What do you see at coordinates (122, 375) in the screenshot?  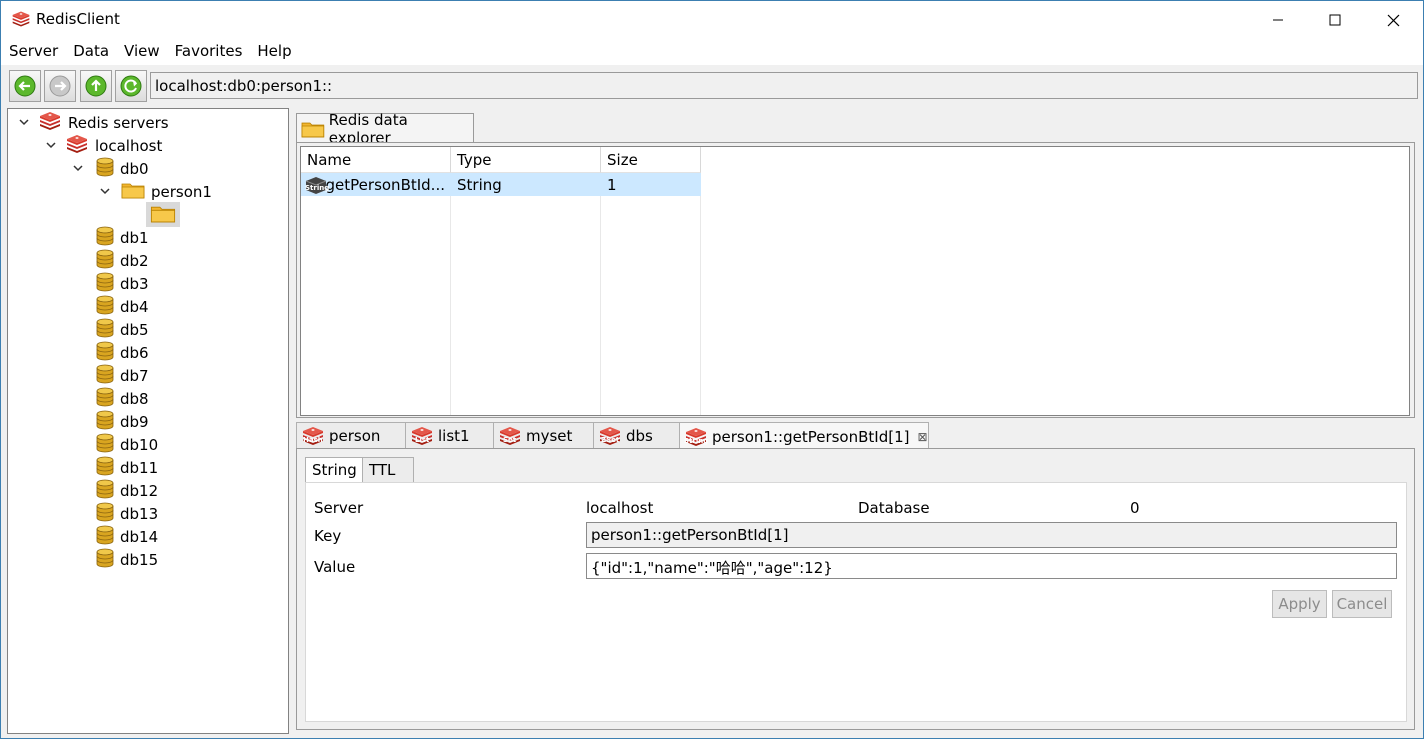 I see `tree-node-db7: db7` at bounding box center [122, 375].